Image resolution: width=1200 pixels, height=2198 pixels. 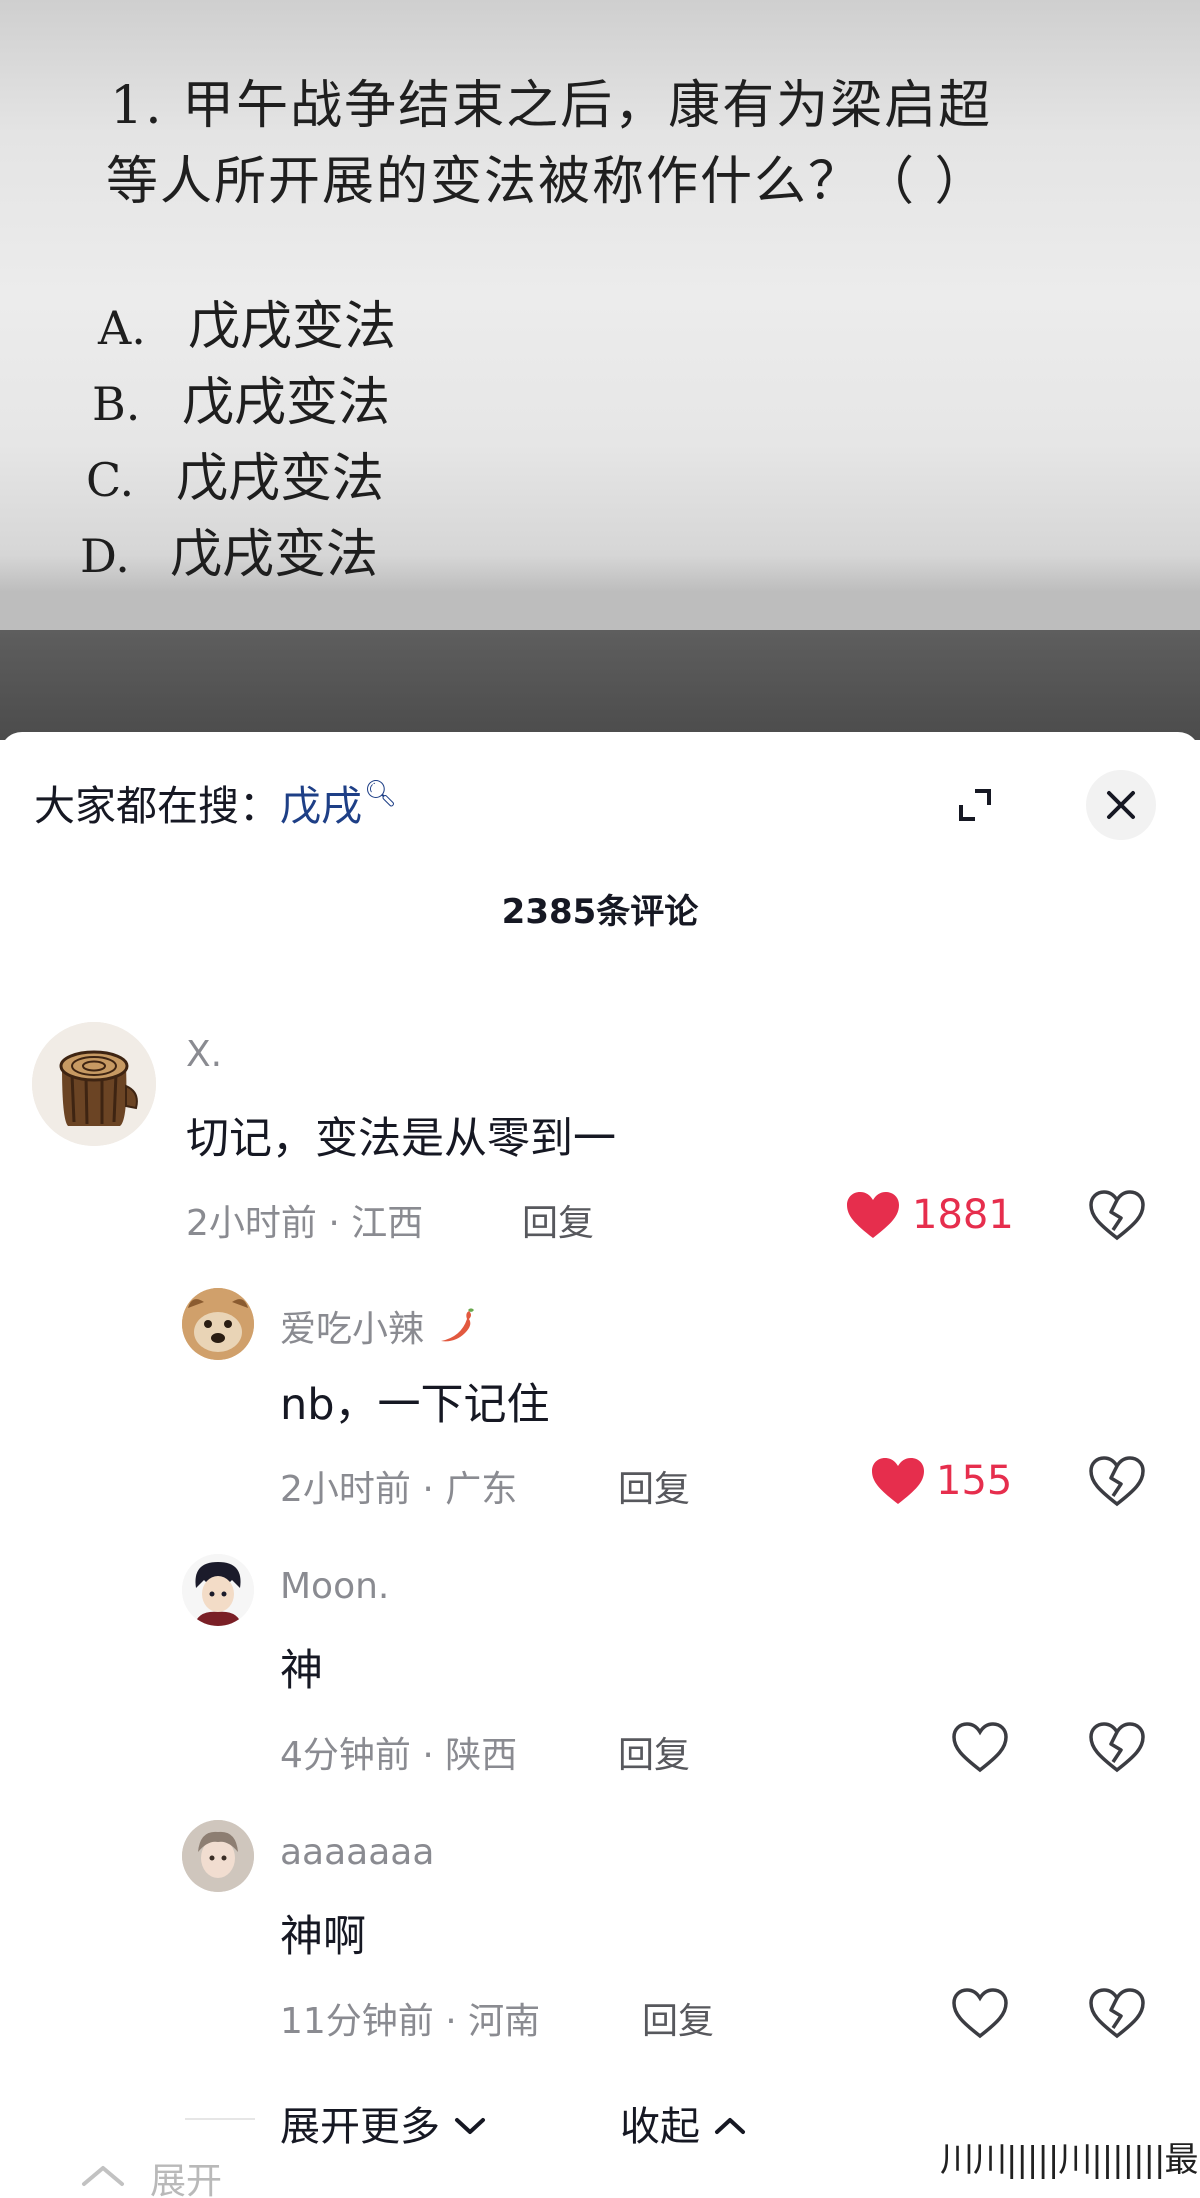 I want to click on comment-username: X., so click(x=204, y=1054).